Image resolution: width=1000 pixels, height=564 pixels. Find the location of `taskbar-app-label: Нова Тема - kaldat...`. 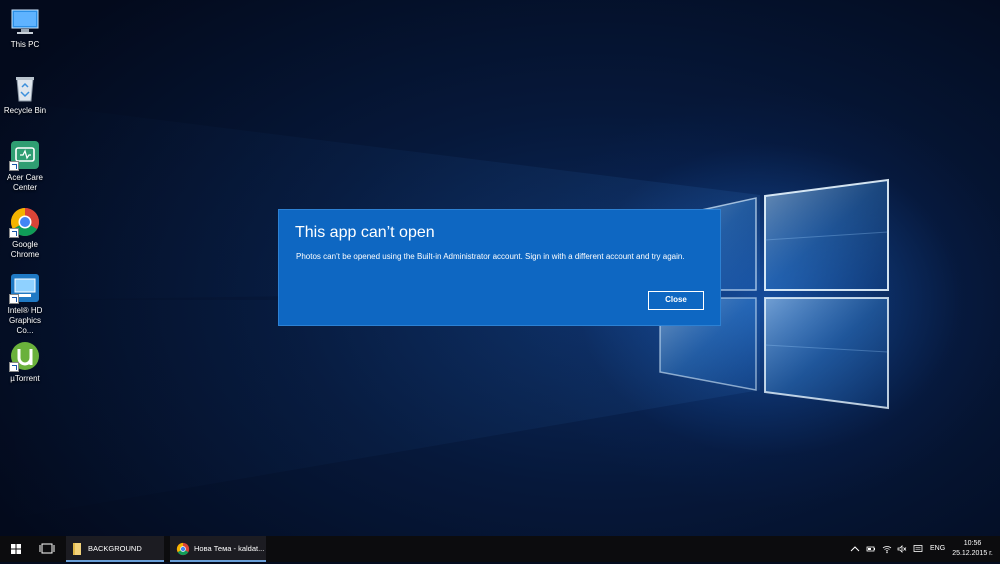

taskbar-app-label: Нова Тема - kaldat... is located at coordinates (229, 548).